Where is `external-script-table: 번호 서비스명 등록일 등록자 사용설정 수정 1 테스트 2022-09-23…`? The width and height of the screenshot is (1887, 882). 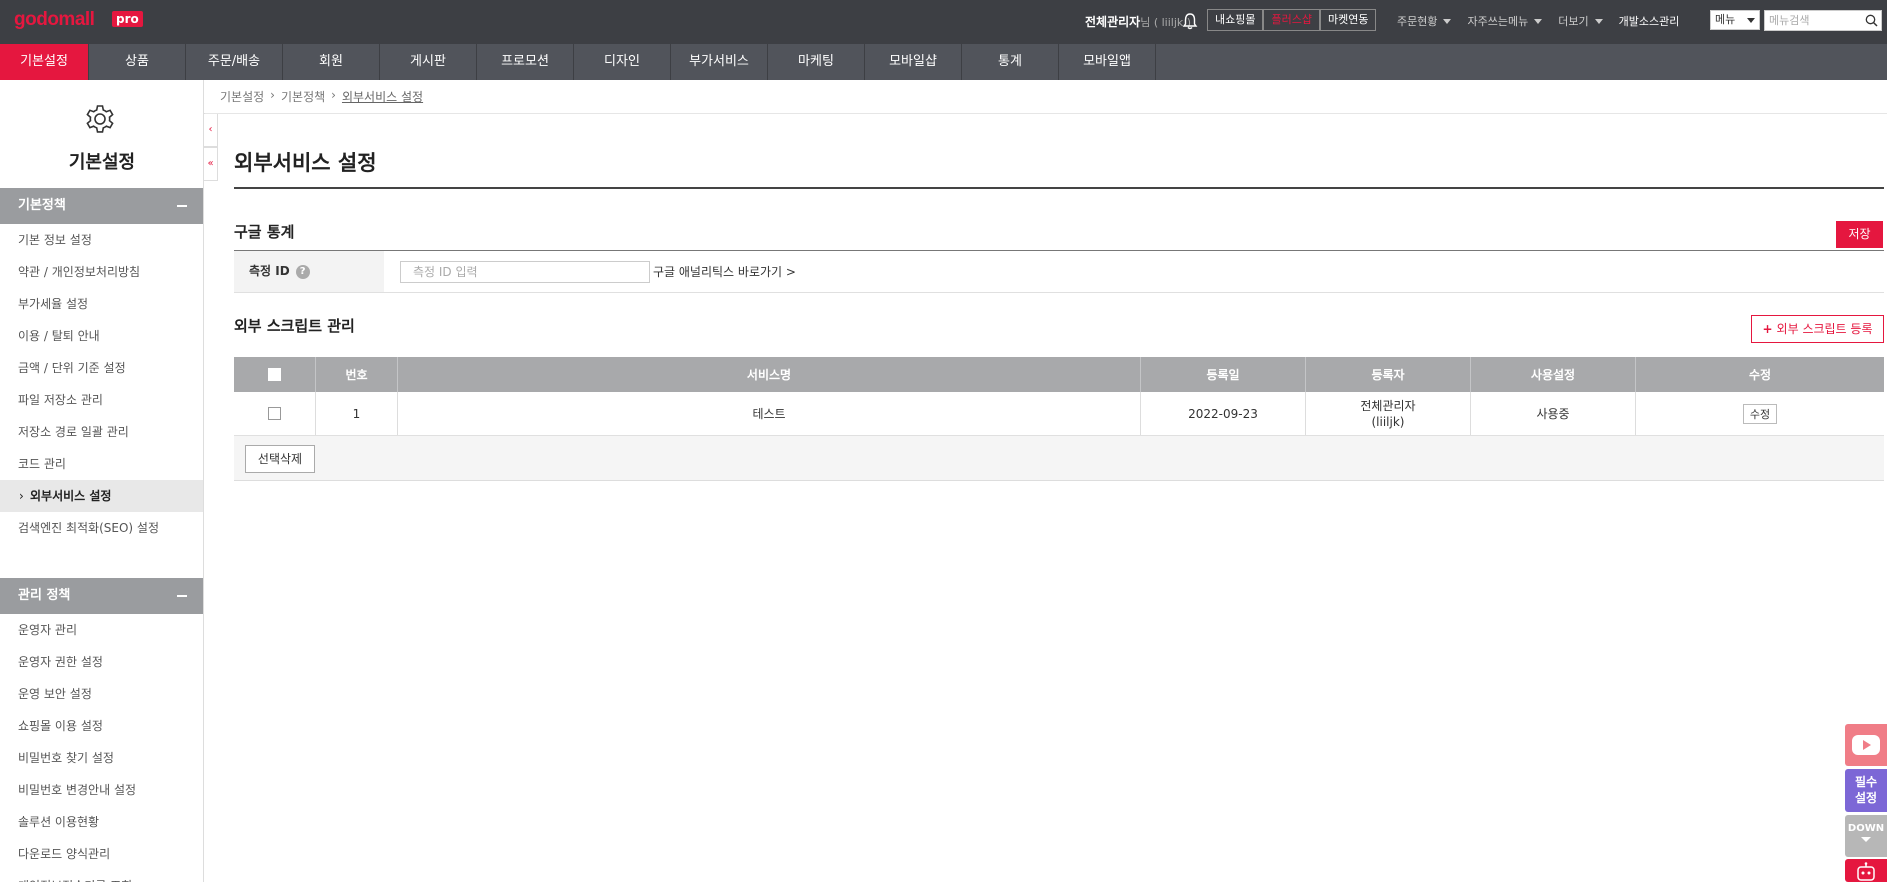
external-script-table: 번호 서비스명 등록일 등록자 사용설정 수정 1 테스트 2022-09-23… is located at coordinates (1059, 419).